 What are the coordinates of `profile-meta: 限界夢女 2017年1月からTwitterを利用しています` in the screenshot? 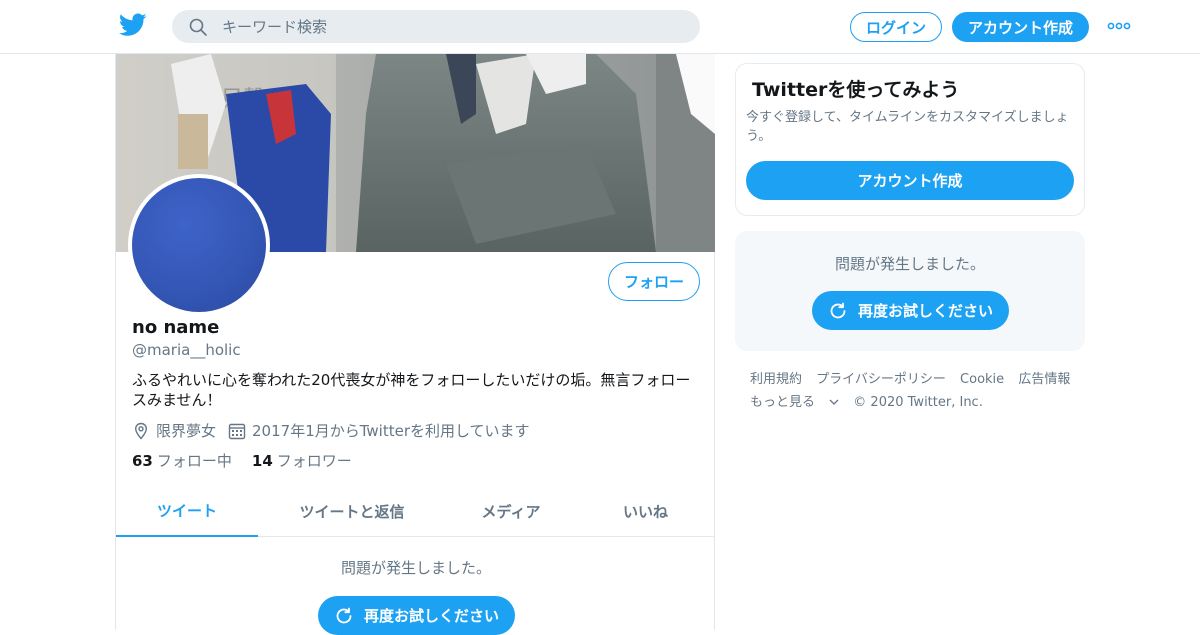 It's located at (331, 430).